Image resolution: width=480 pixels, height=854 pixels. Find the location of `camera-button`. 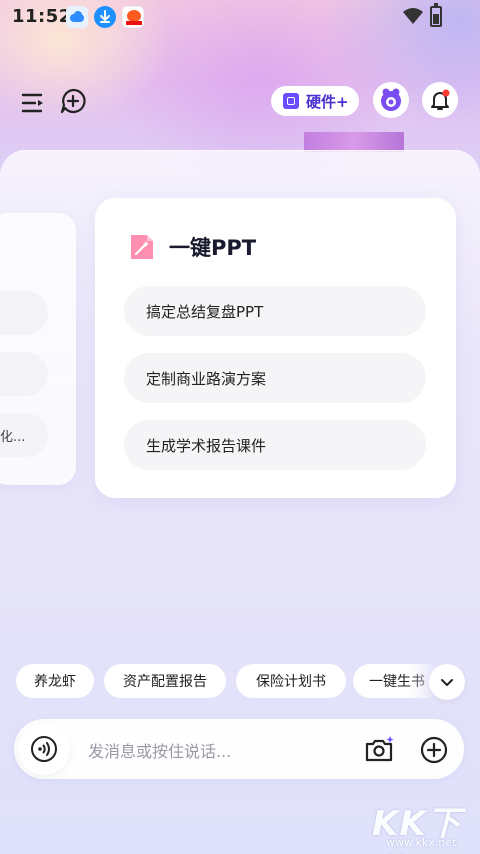

camera-button is located at coordinates (380, 749).